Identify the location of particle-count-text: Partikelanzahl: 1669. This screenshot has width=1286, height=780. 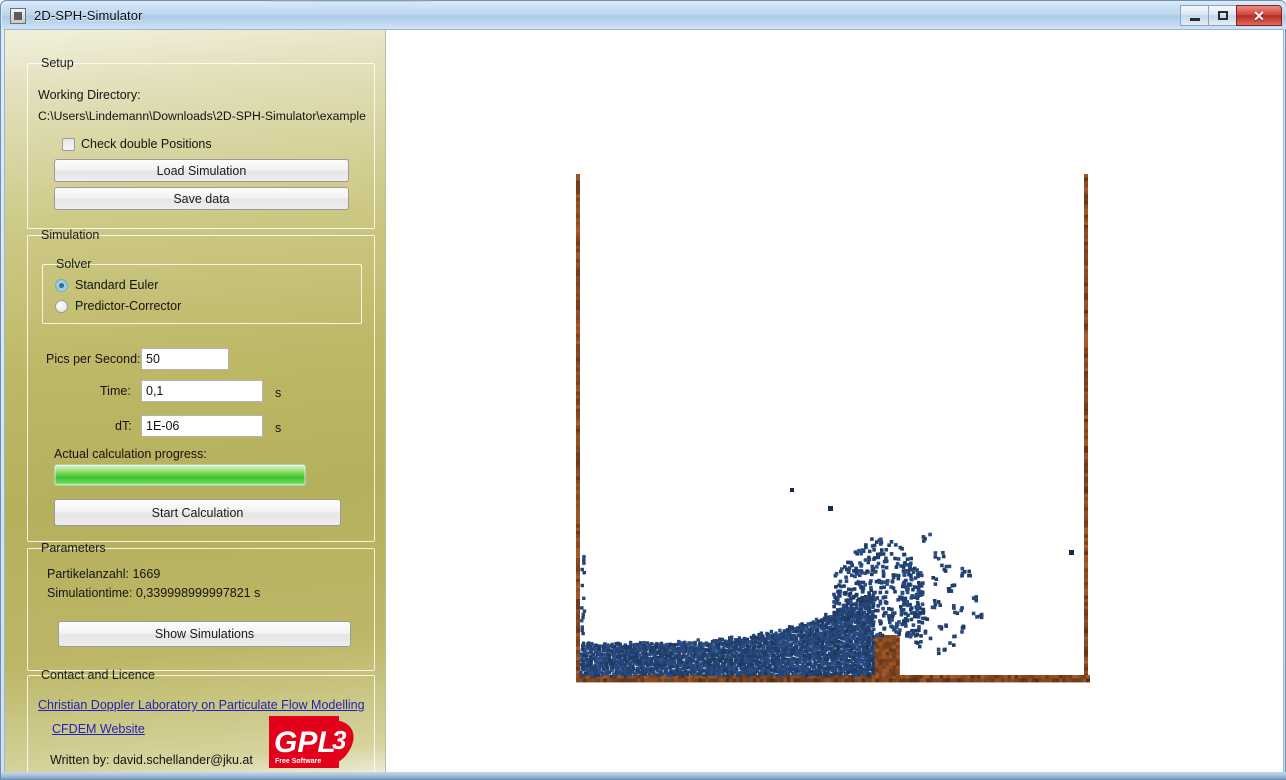
(104, 574).